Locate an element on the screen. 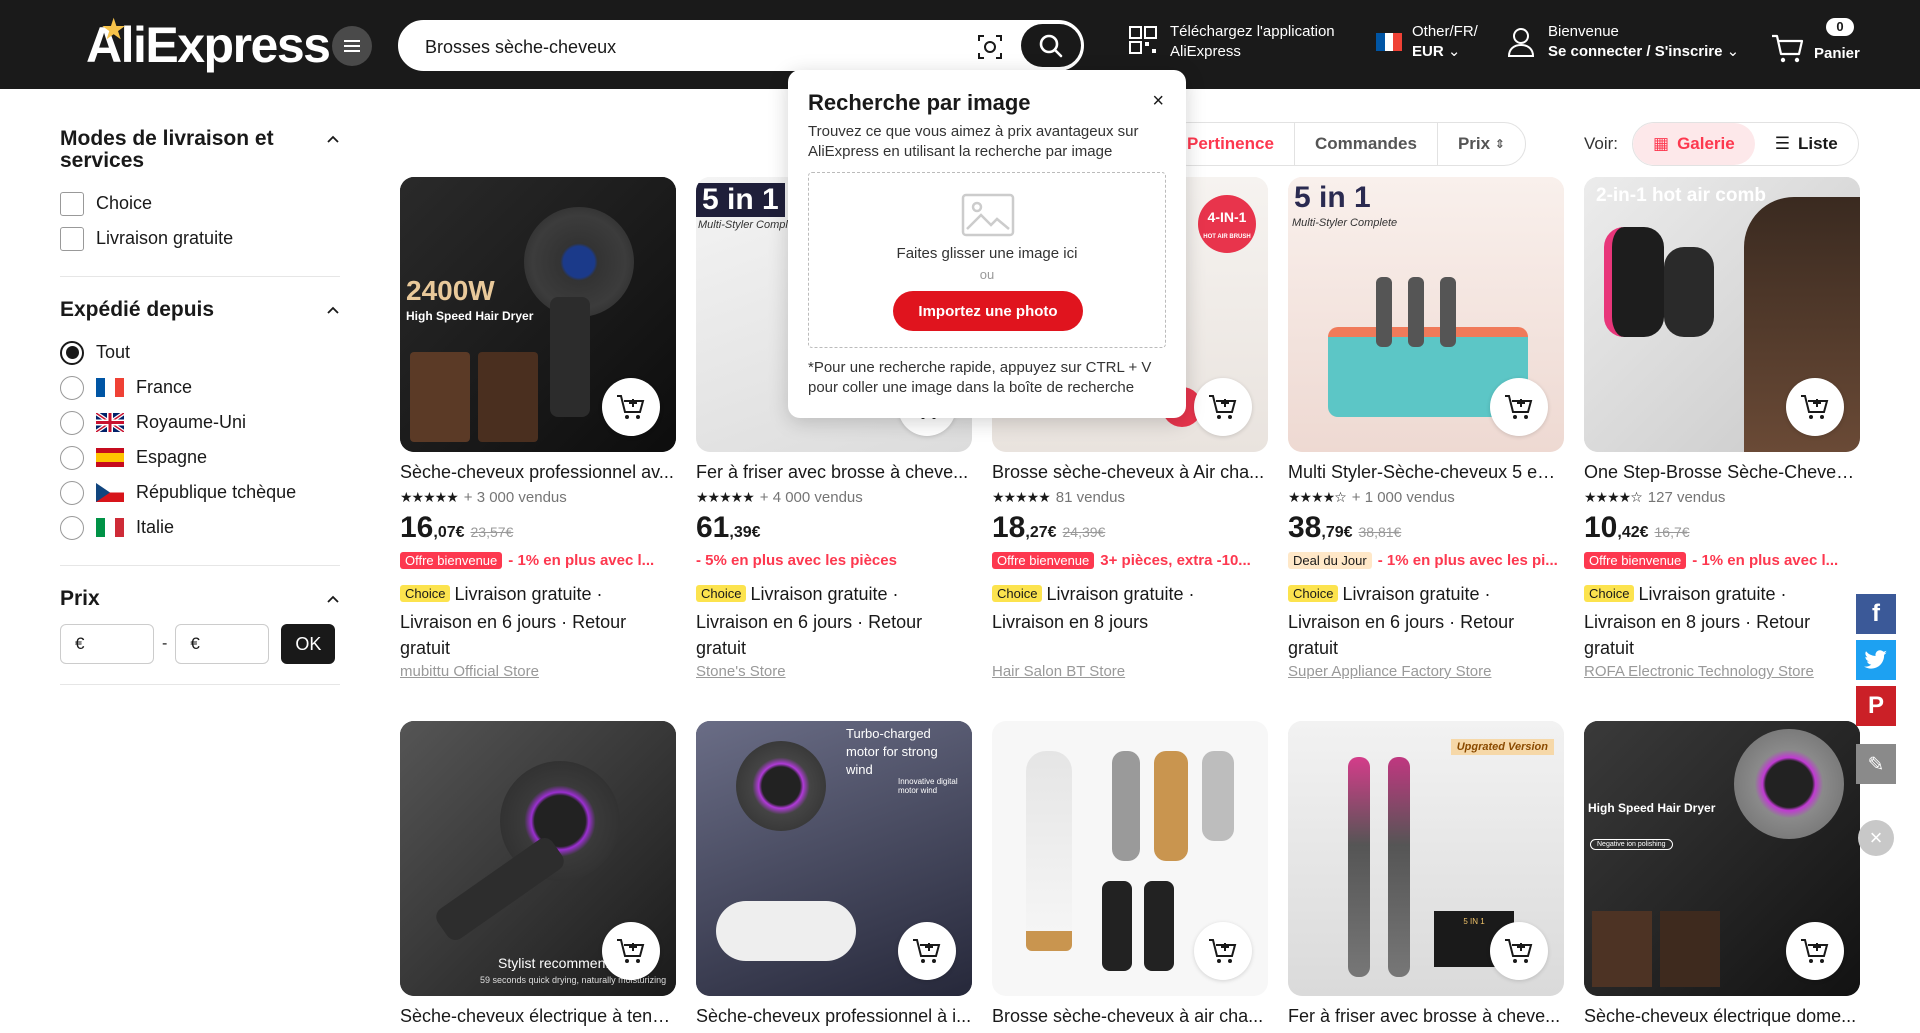 This screenshot has width=1920, height=1033. image-caption: Upgrated Version is located at coordinates (1502, 747).